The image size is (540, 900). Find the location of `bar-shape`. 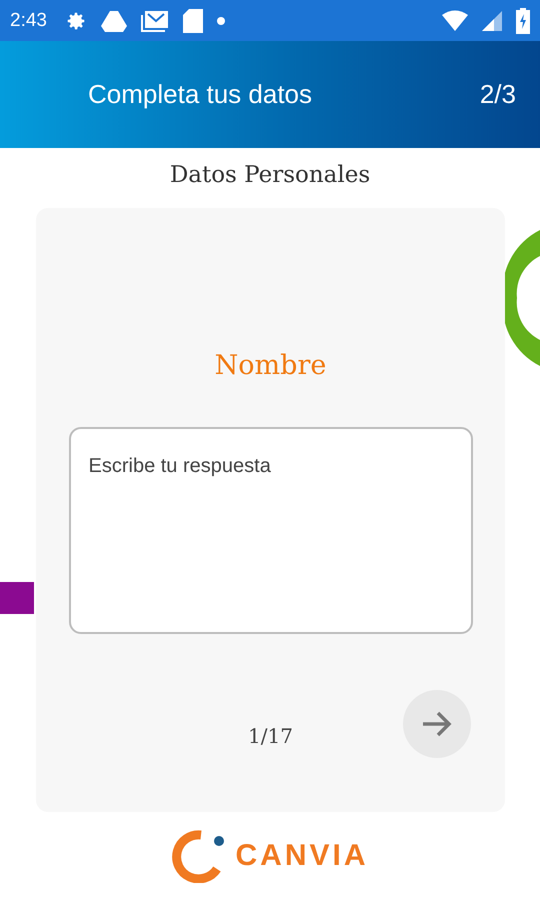

bar-shape is located at coordinates (17, 598).